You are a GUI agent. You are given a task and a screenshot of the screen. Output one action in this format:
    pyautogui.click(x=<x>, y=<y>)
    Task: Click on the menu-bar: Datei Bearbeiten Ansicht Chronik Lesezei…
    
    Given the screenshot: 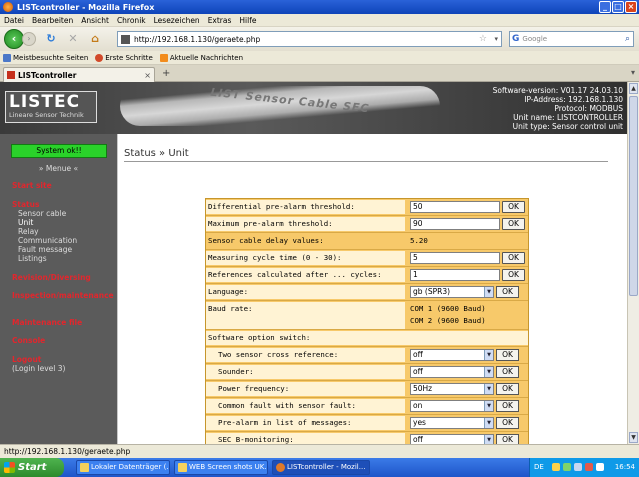 What is the action you would take?
    pyautogui.click(x=319, y=20)
    